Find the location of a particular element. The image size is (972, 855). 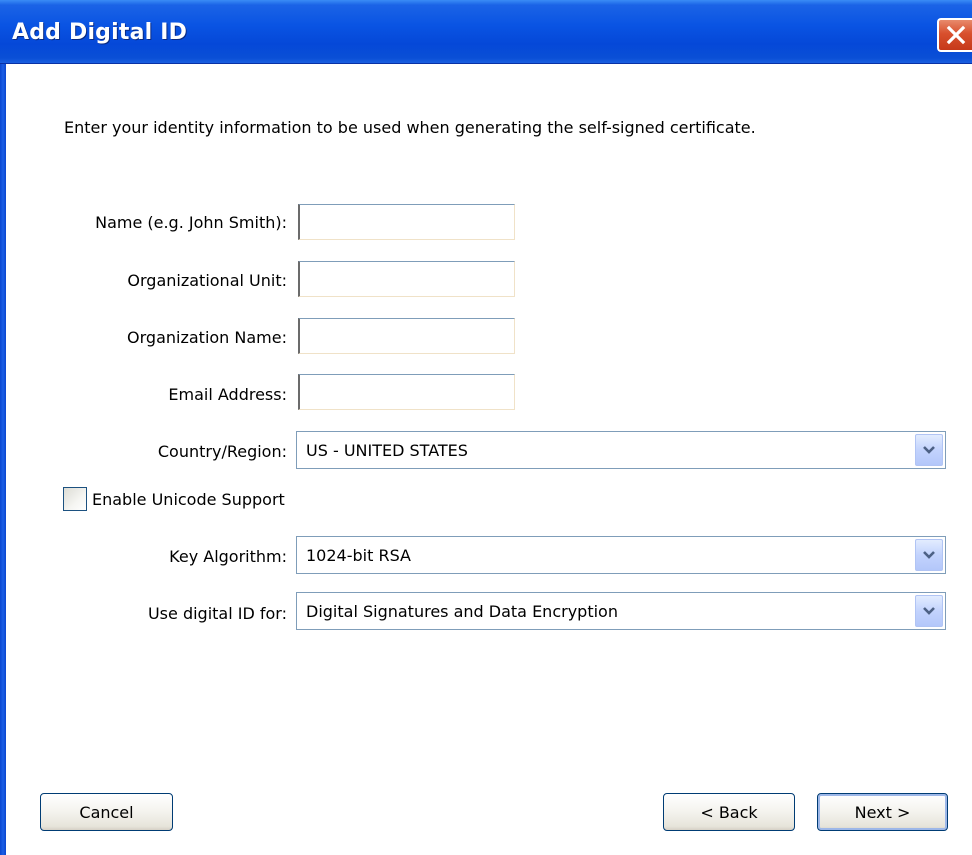

email-input is located at coordinates (406, 392).